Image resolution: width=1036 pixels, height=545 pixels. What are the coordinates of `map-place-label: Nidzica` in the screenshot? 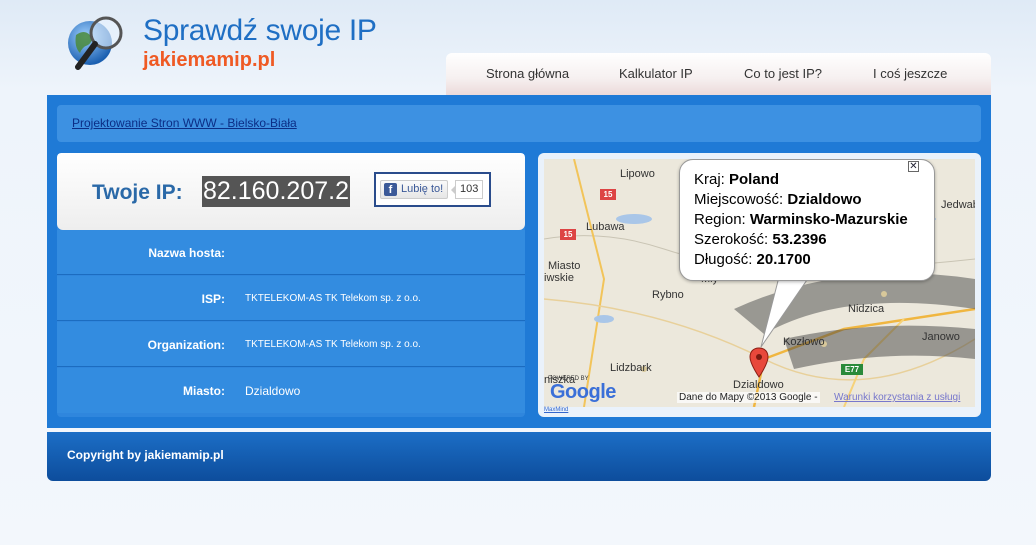 It's located at (866, 309).